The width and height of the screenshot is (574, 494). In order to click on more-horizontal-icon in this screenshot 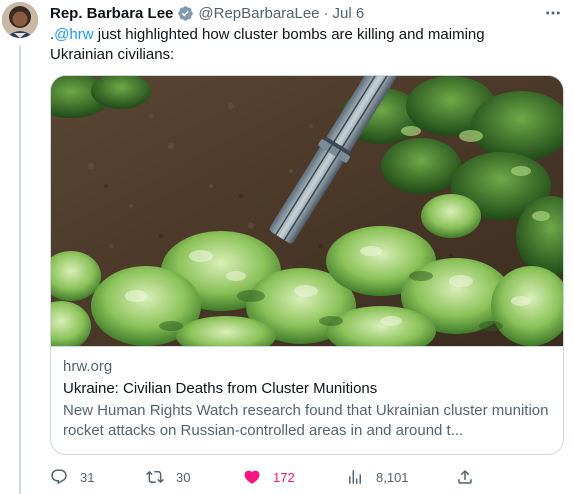, I will do `click(553, 13)`.